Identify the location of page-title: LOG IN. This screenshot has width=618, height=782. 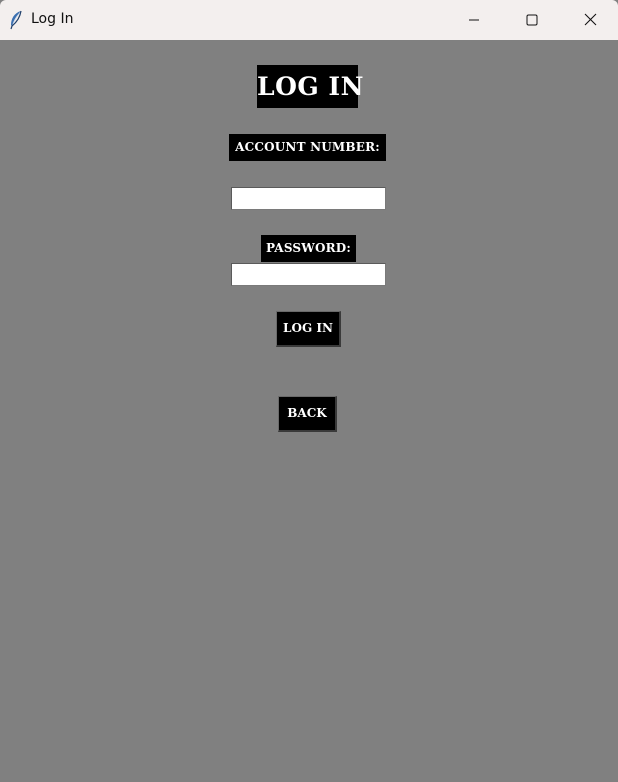
(310, 86).